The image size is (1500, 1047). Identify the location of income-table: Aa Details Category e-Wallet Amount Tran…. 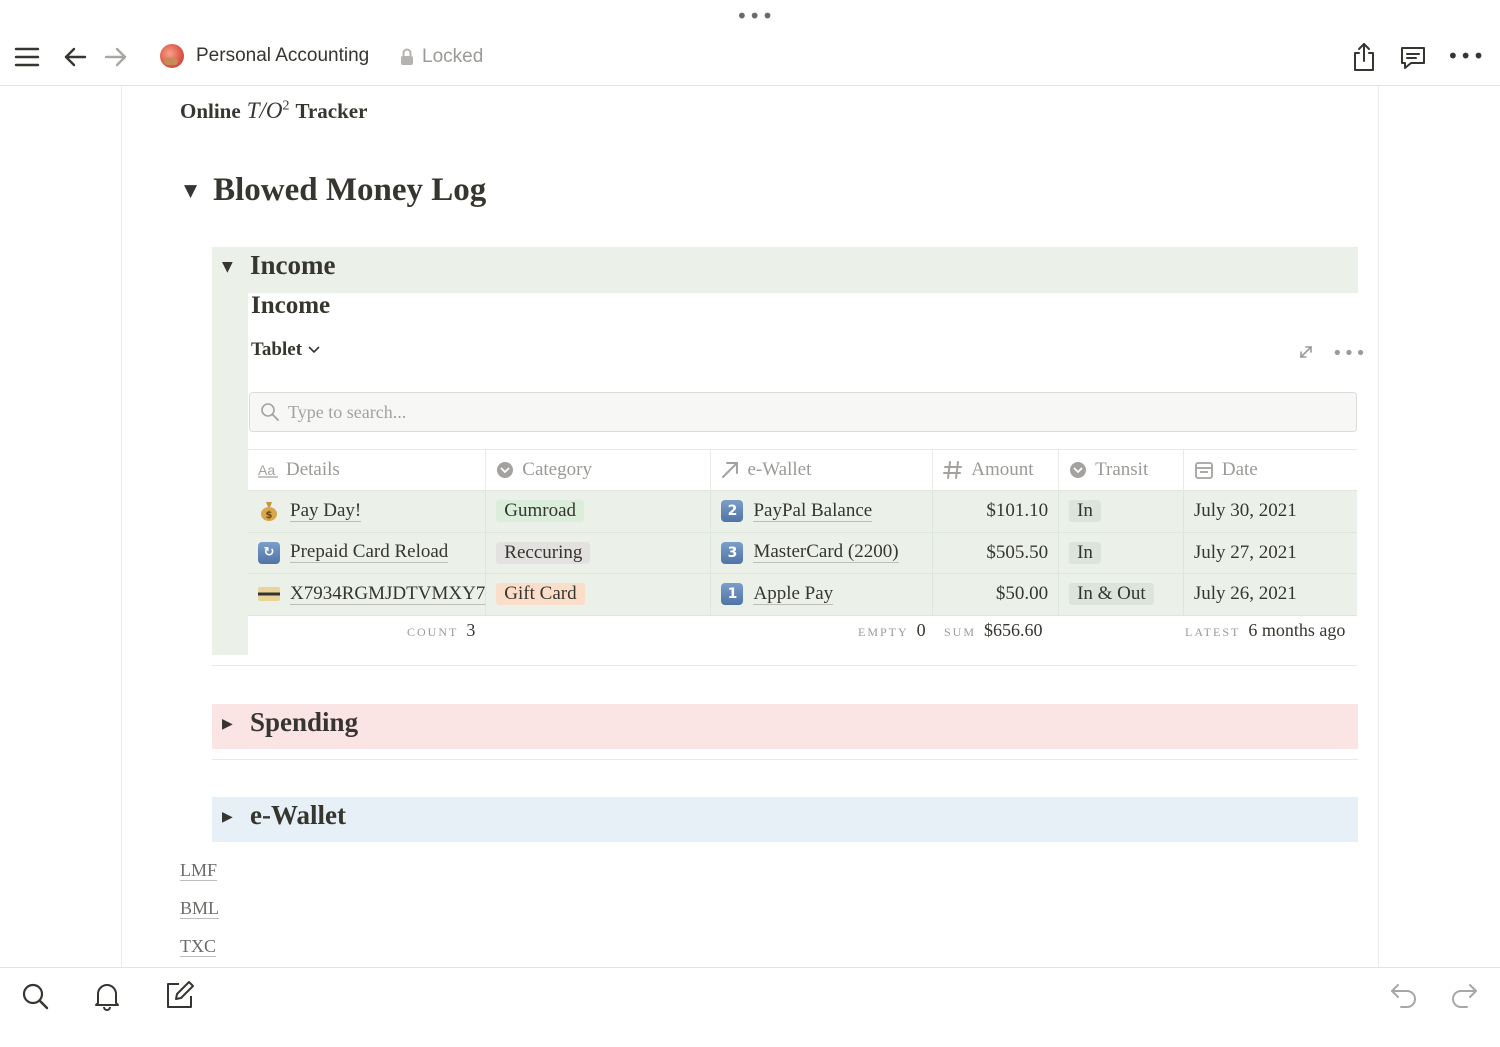
(802, 532).